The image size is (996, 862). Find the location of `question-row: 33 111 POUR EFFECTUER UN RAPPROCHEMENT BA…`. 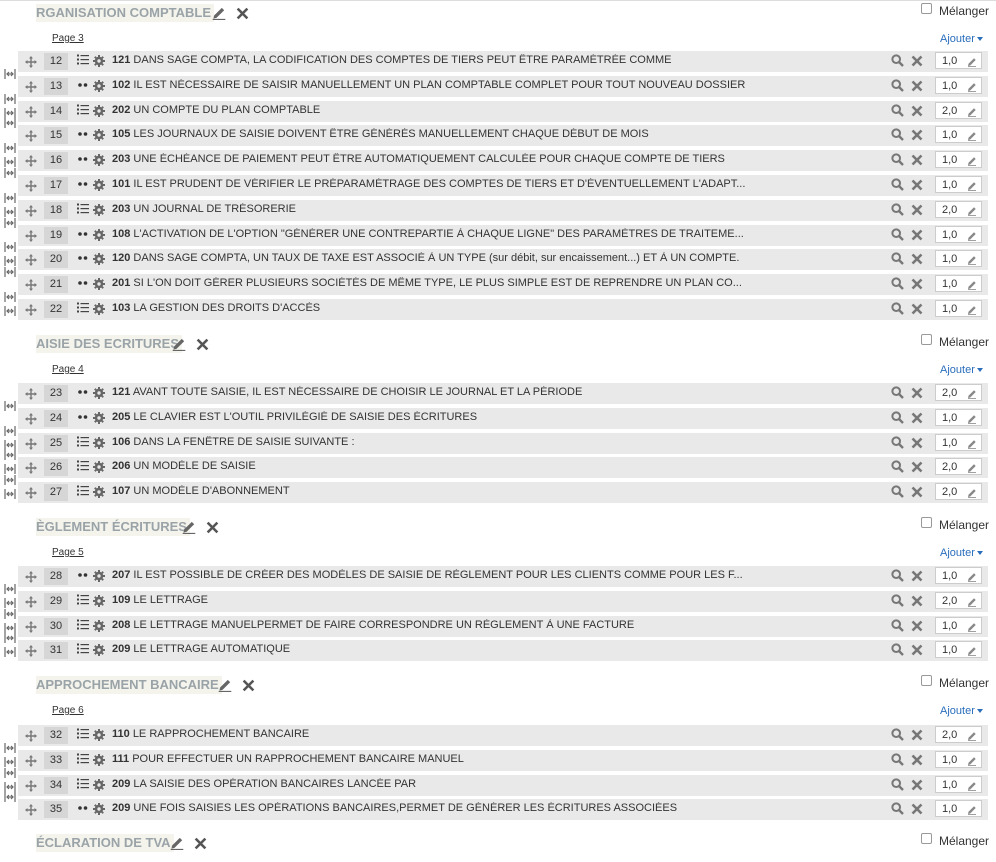

question-row: 33 111 POUR EFFECTUER UN RAPPROCHEMENT BA… is located at coordinates (503, 761).